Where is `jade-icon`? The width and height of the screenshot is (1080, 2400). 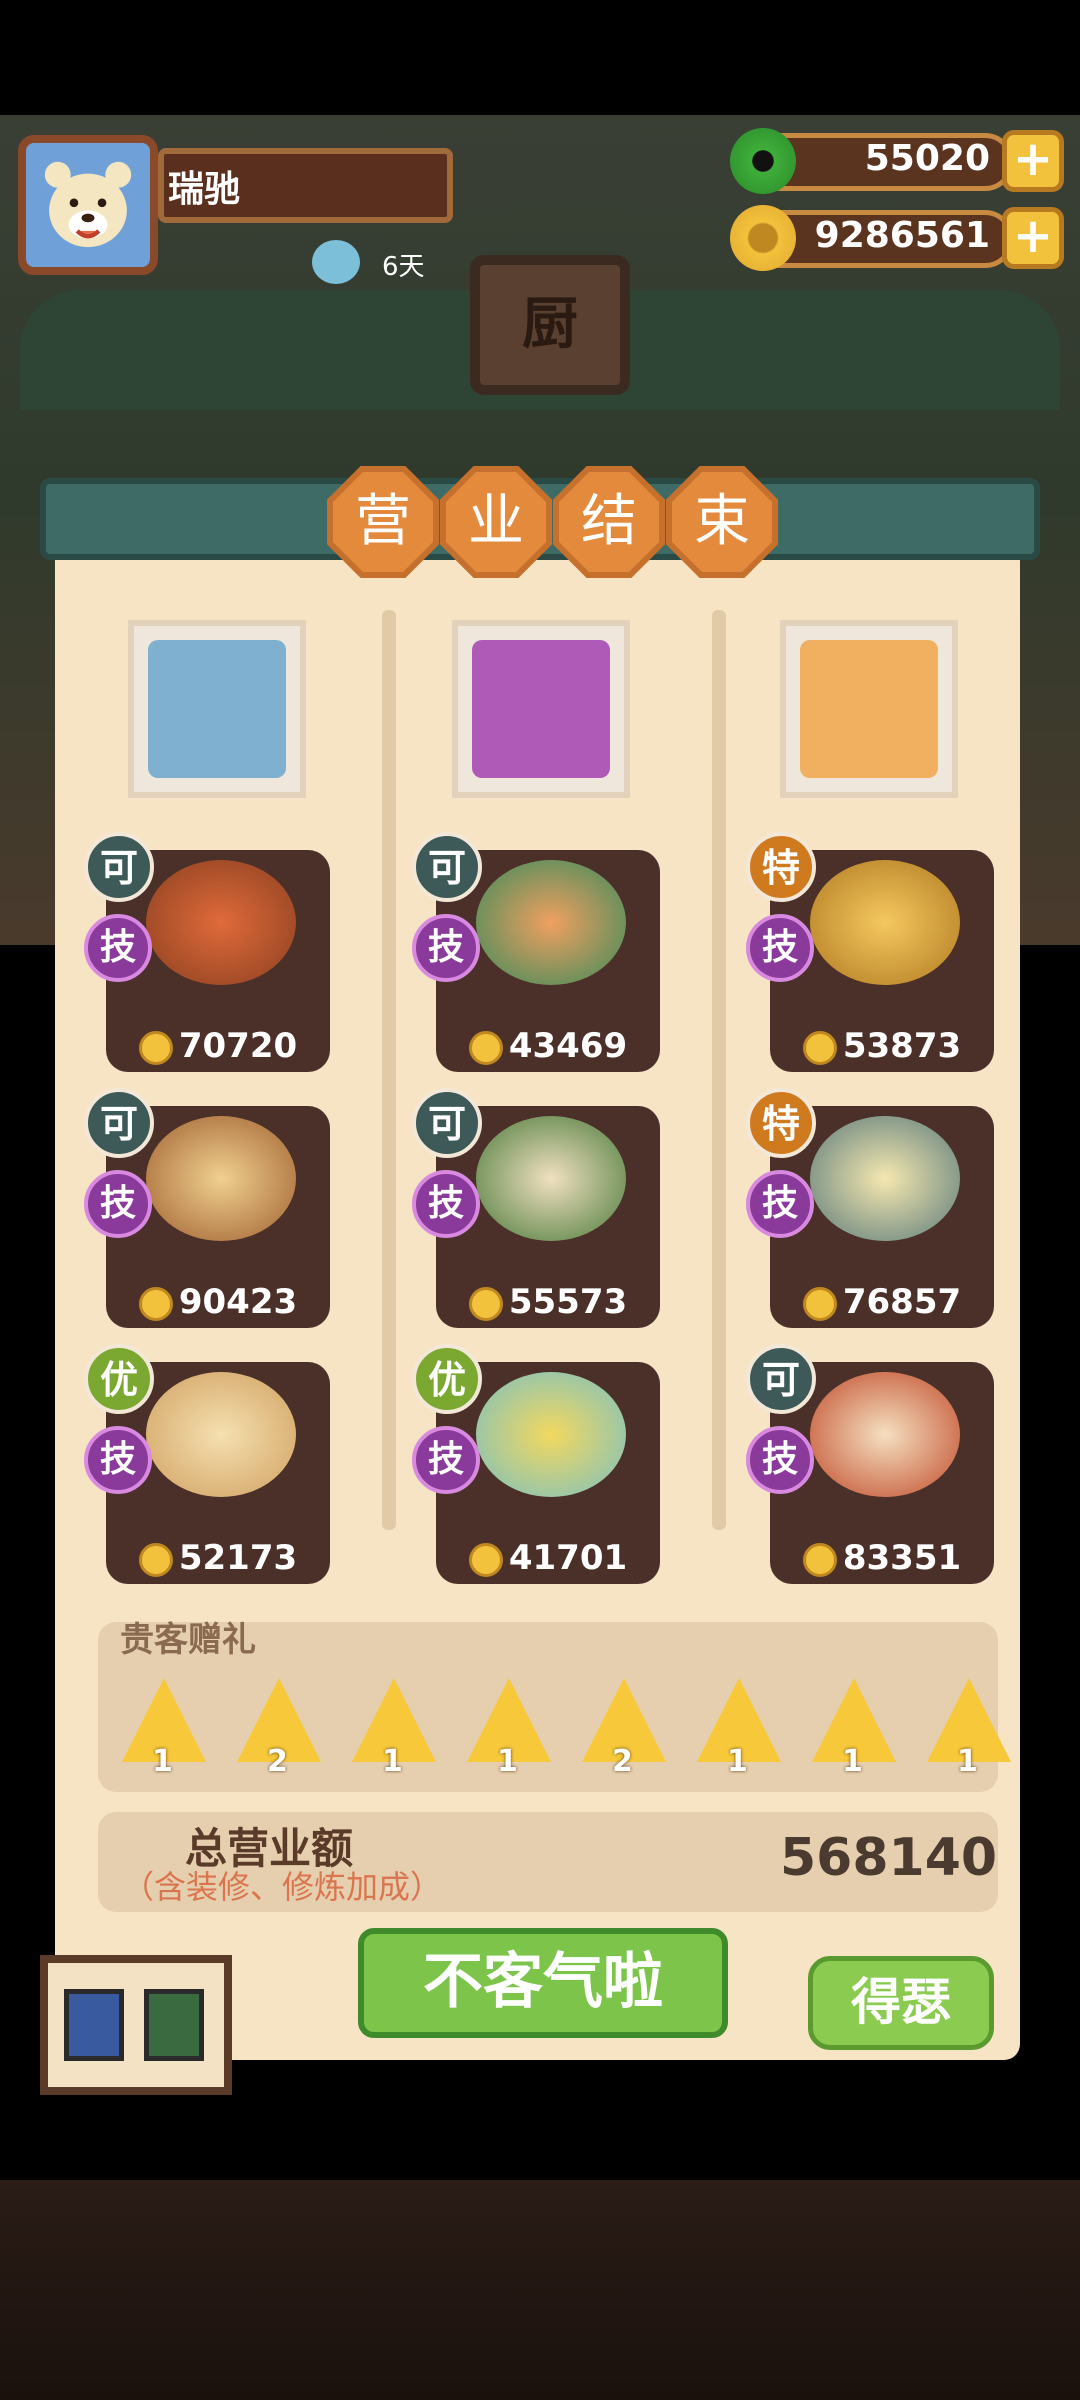
jade-icon is located at coordinates (763, 161).